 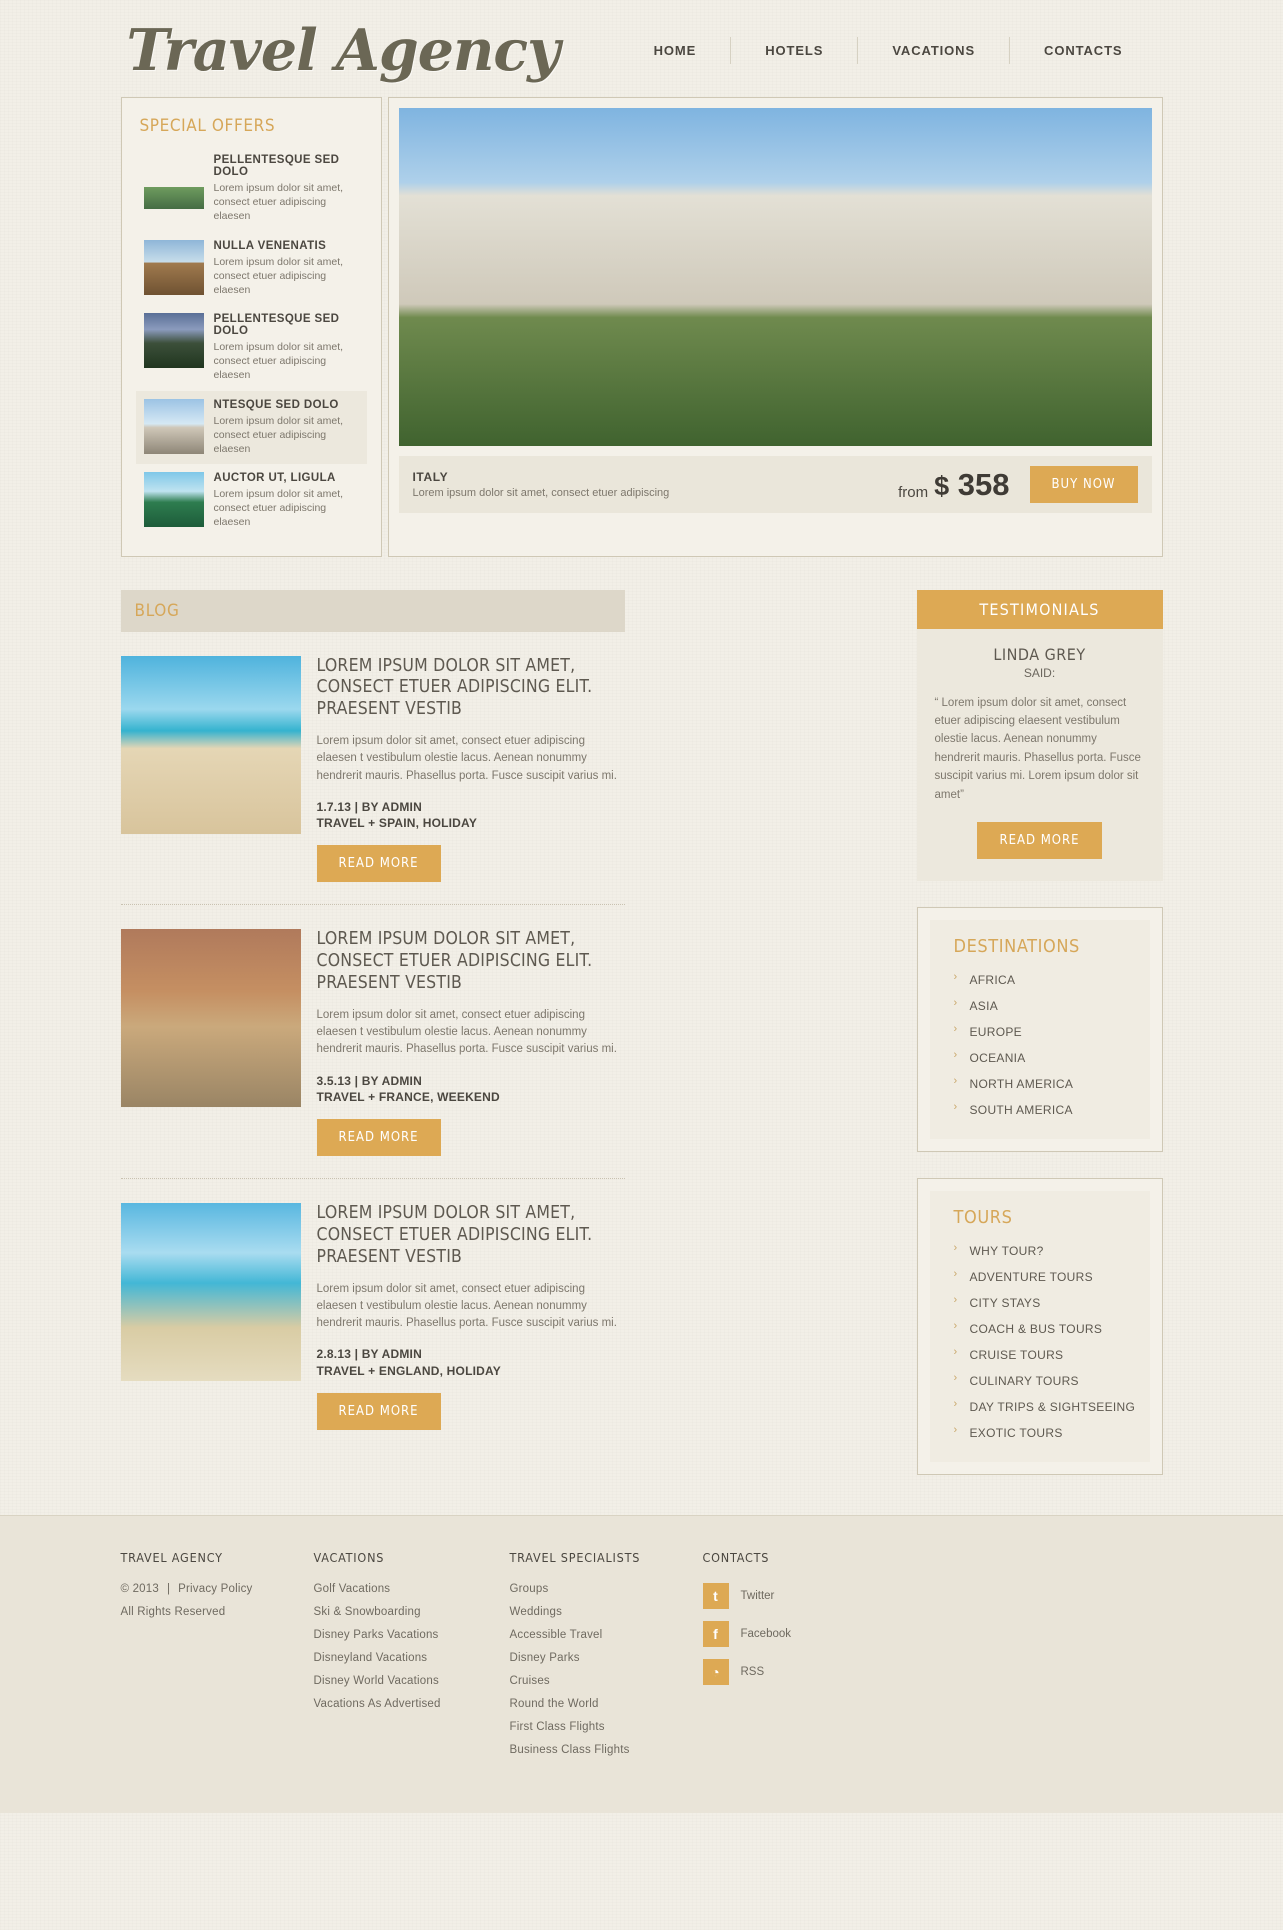 I want to click on tour-link: CITY STAYS, so click(x=1005, y=1303).